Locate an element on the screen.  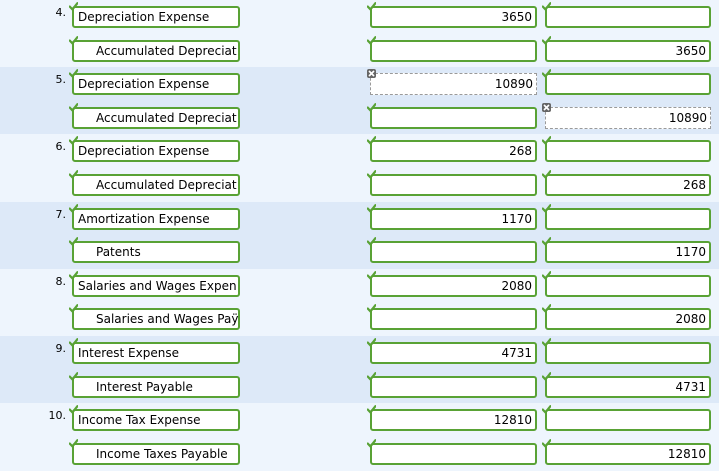
credit-amount-field: 10890 is located at coordinates (628, 117).